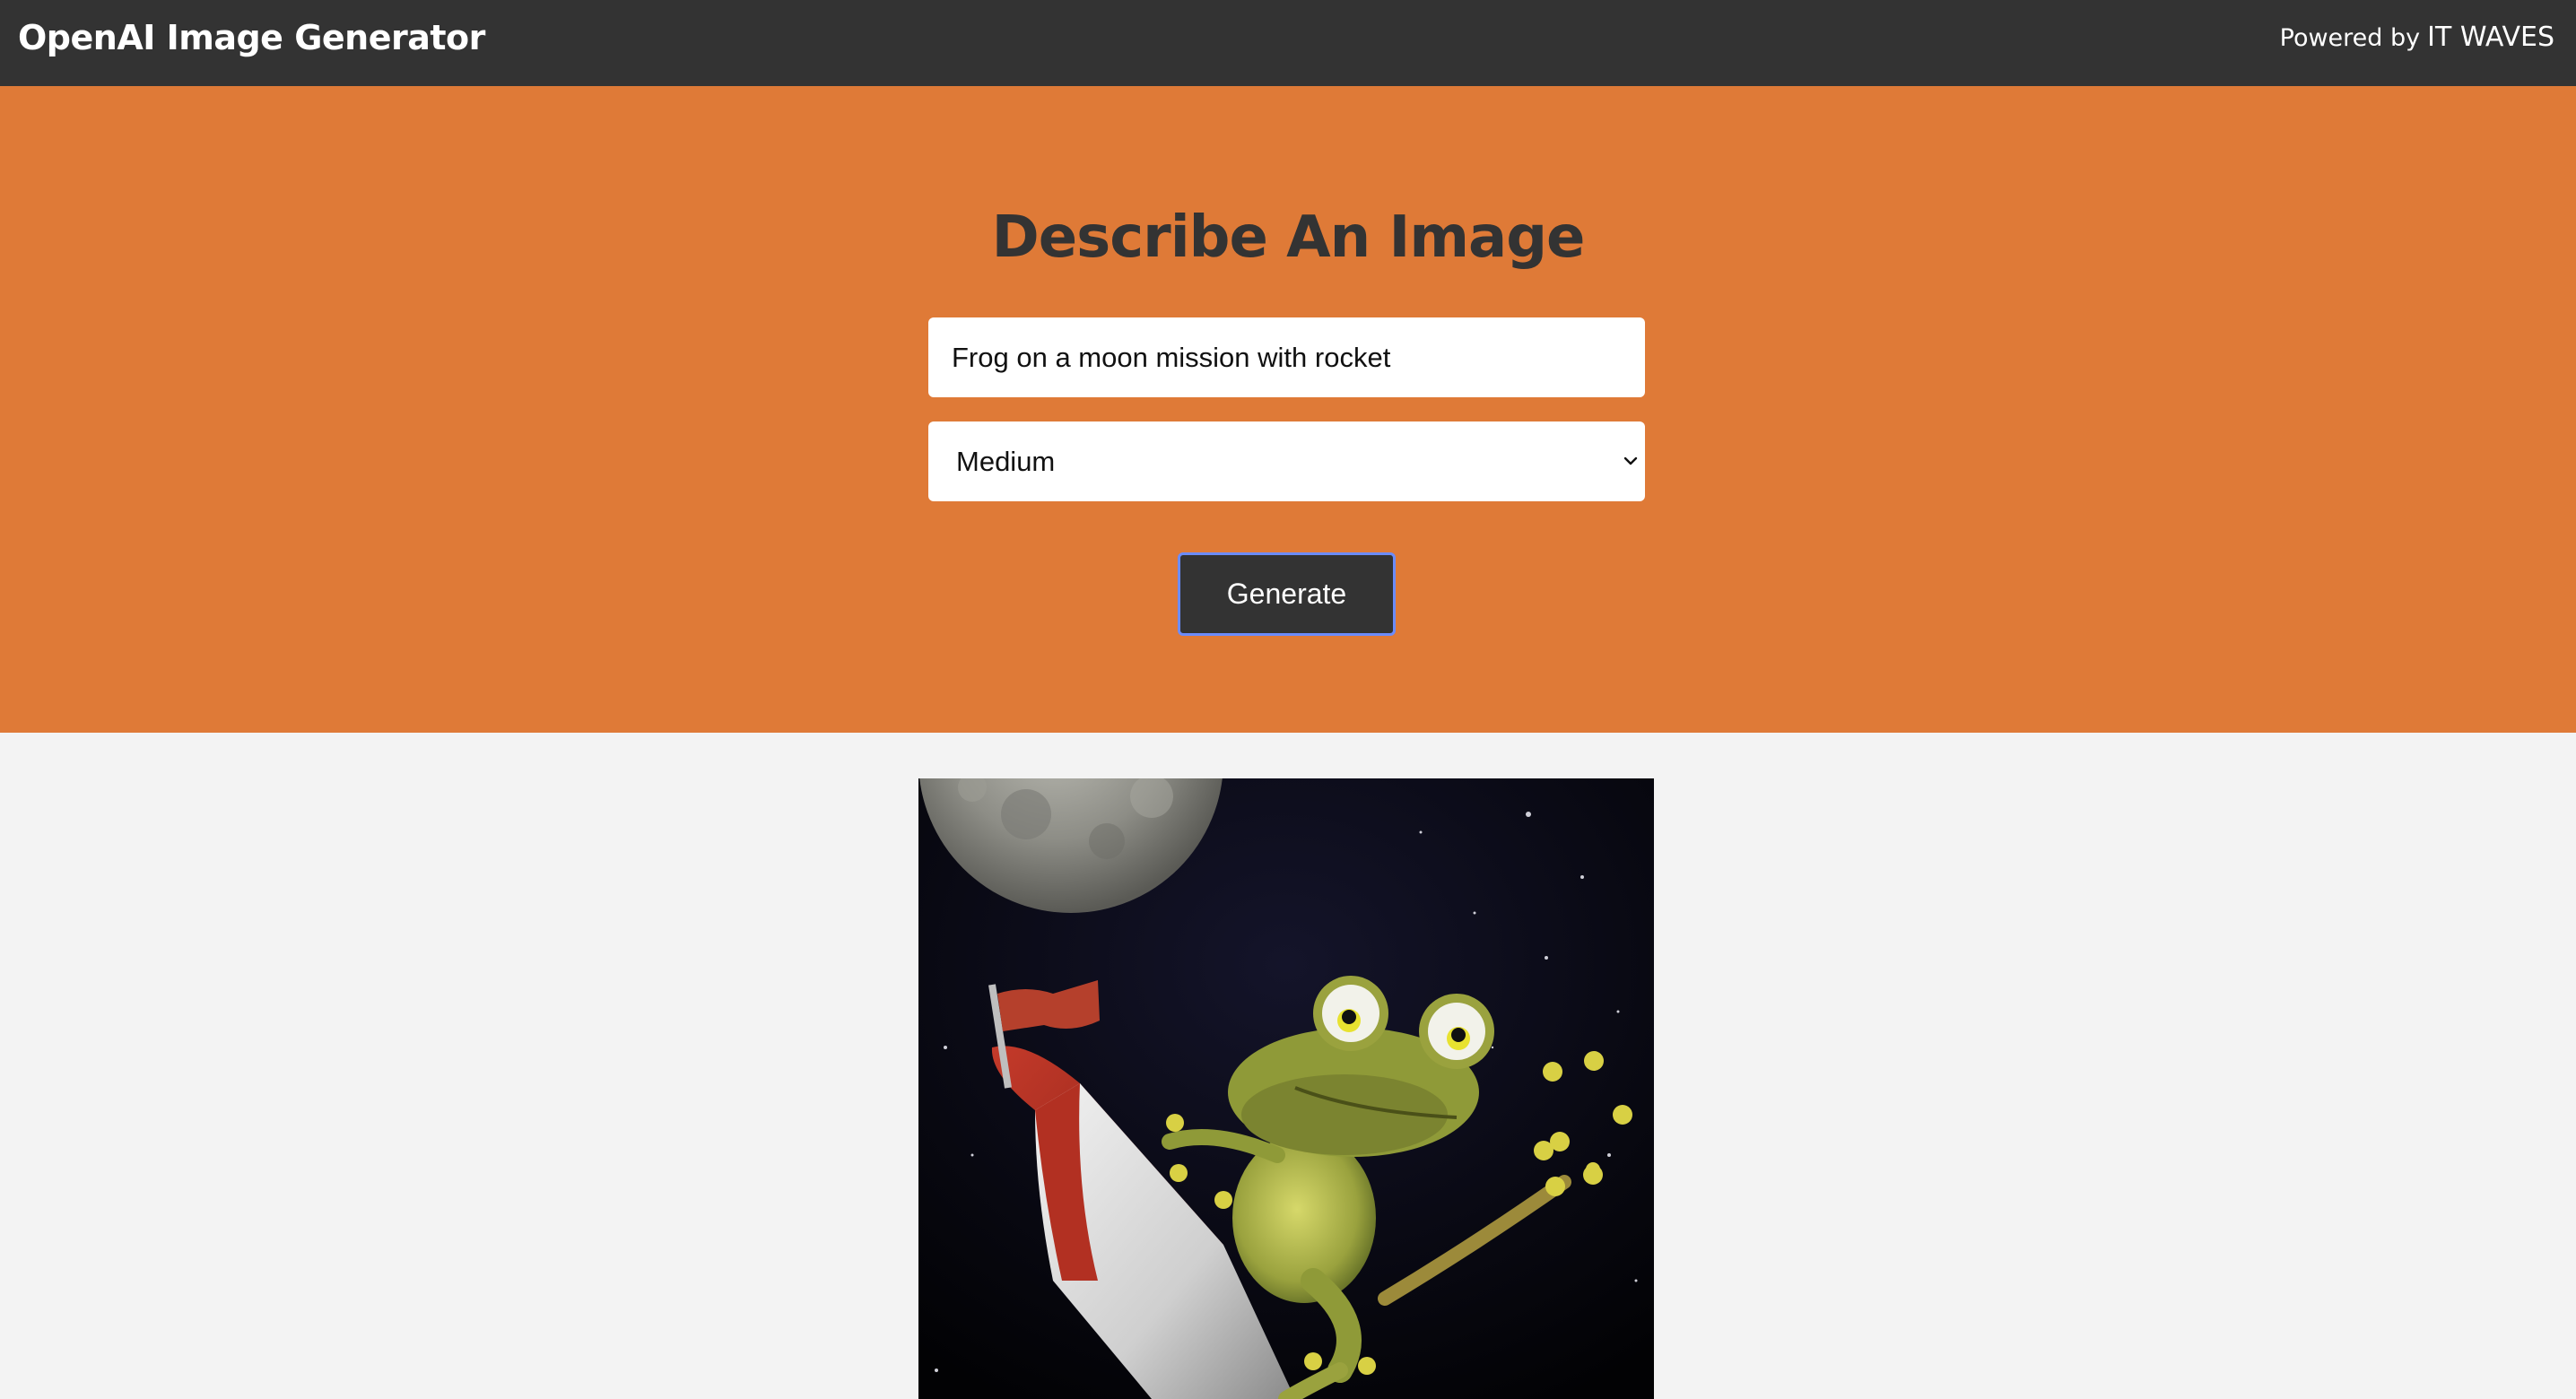 The image size is (2576, 1399). I want to click on frog-rocket-illustration, so click(1286, 1088).